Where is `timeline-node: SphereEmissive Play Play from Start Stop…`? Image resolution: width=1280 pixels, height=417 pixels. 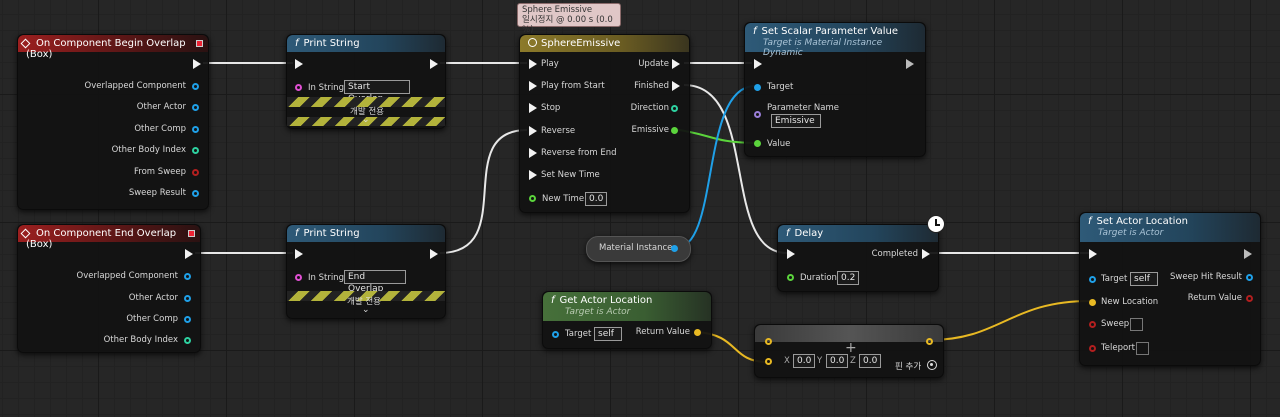
timeline-node: SphereEmissive Play Play from Start Stop… is located at coordinates (604, 123).